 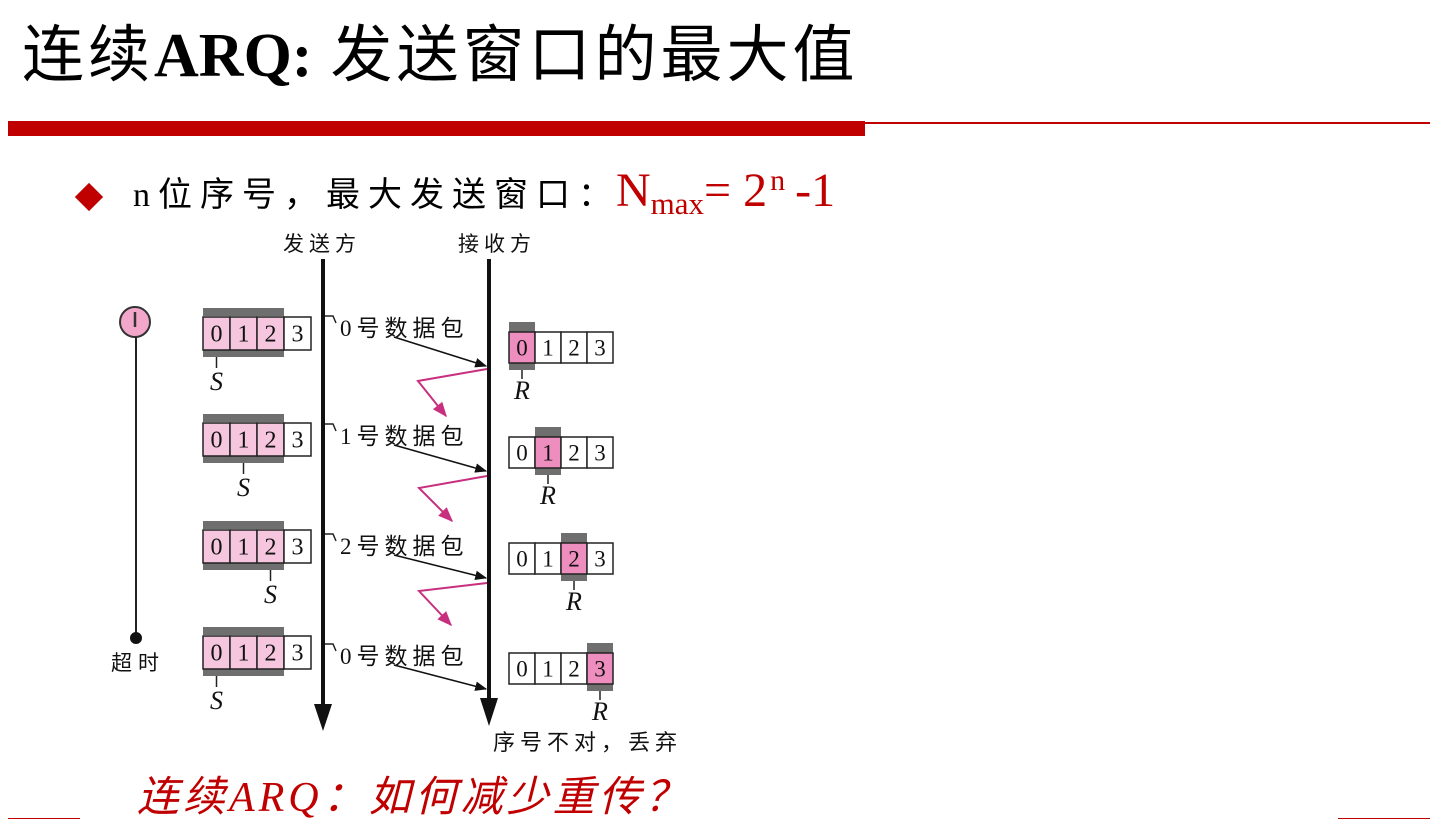 I want to click on discard-label: 序号不对，丢弃, so click(x=587, y=742).